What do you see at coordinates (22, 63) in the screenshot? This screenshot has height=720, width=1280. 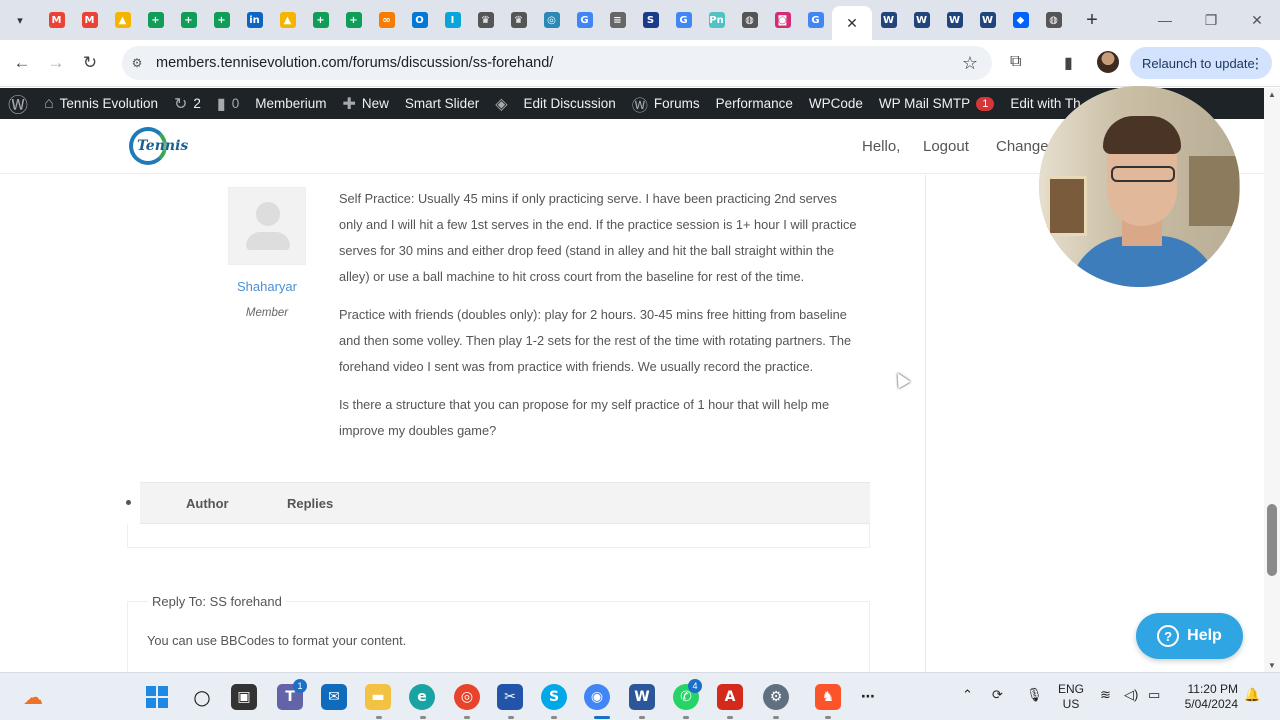 I see `back-button: ←` at bounding box center [22, 63].